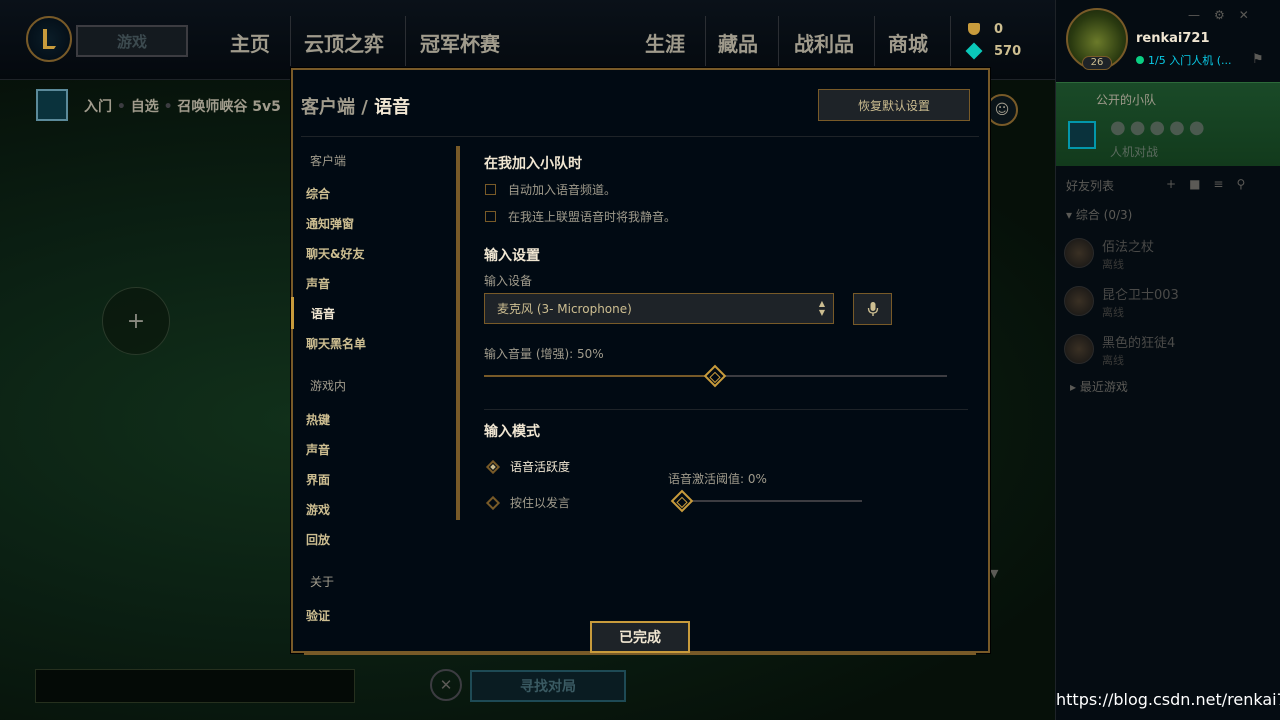 This screenshot has height=720, width=1280. What do you see at coordinates (1168, 699) in the screenshot?
I see `watermark: https://blog.csdn.net/renkai721` at bounding box center [1168, 699].